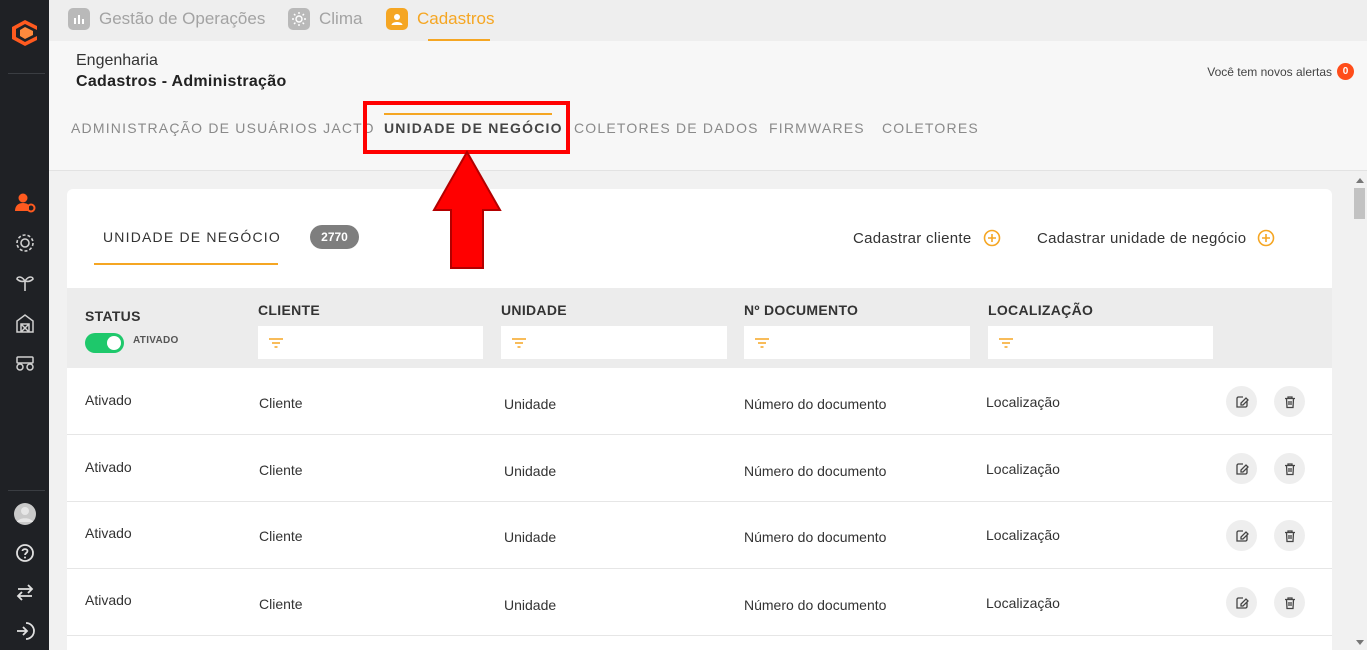  I want to click on gear-icon, so click(25, 243).